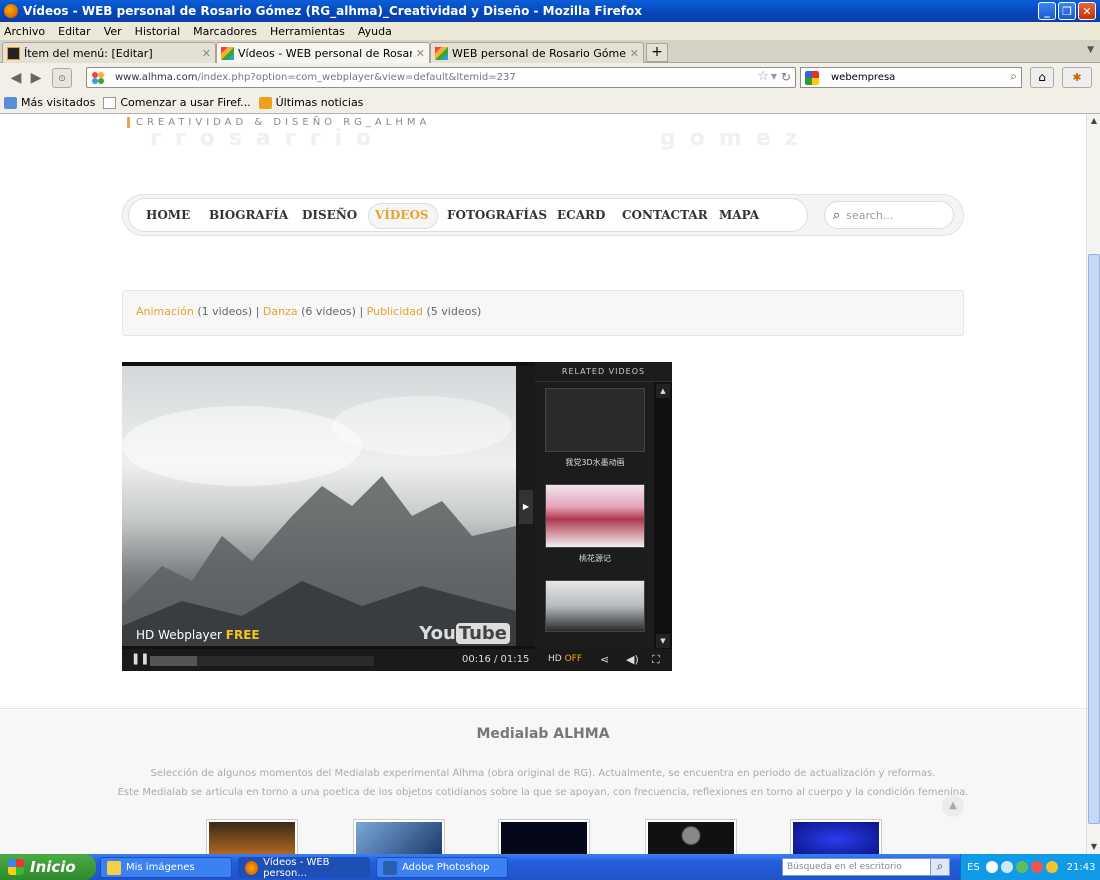 This screenshot has width=1100, height=880. I want to click on back-to-top-icon: ▲, so click(953, 806).